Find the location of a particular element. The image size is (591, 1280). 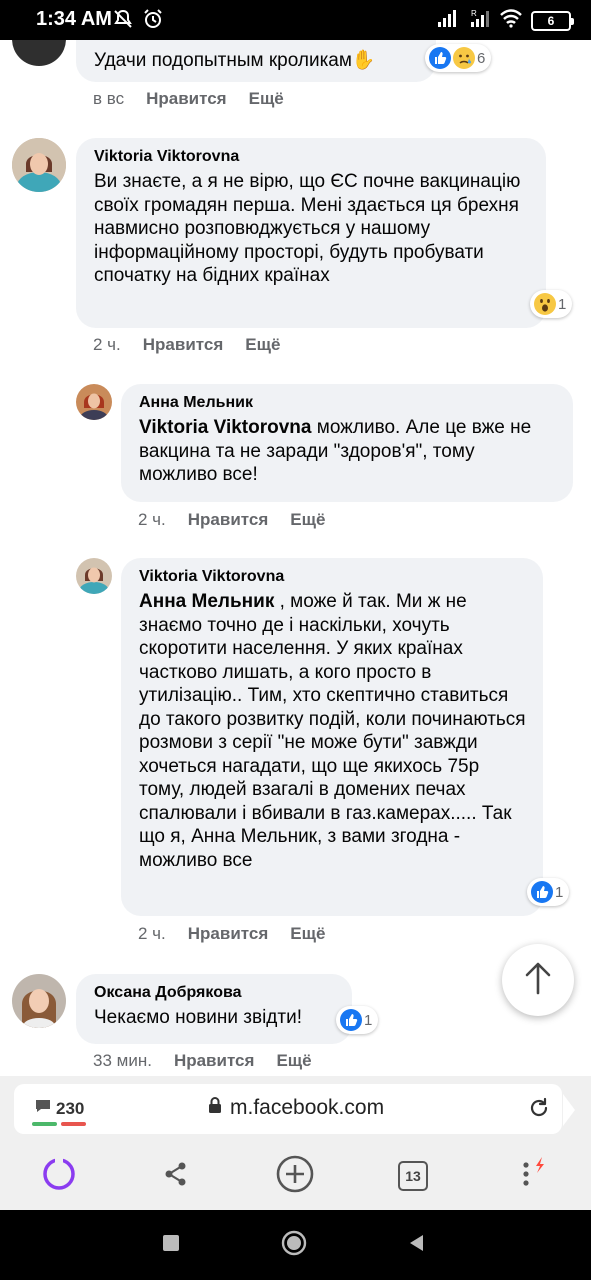

menu-button is located at coordinates (532, 1176).